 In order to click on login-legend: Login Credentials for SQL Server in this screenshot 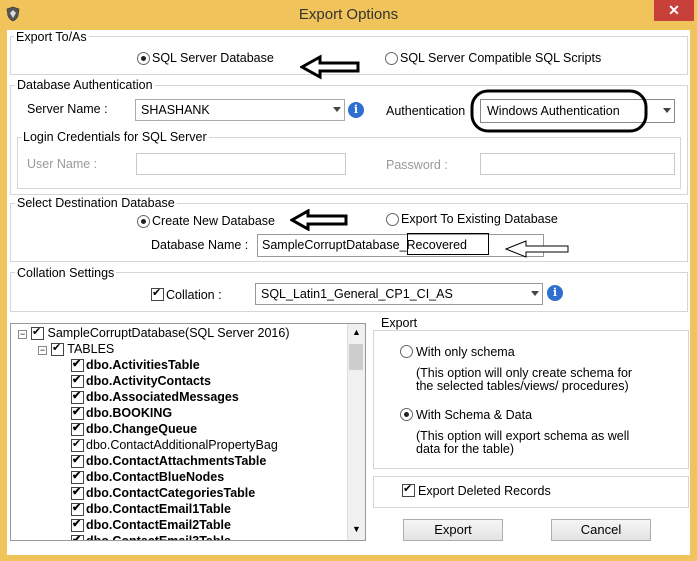, I will do `click(115, 137)`.